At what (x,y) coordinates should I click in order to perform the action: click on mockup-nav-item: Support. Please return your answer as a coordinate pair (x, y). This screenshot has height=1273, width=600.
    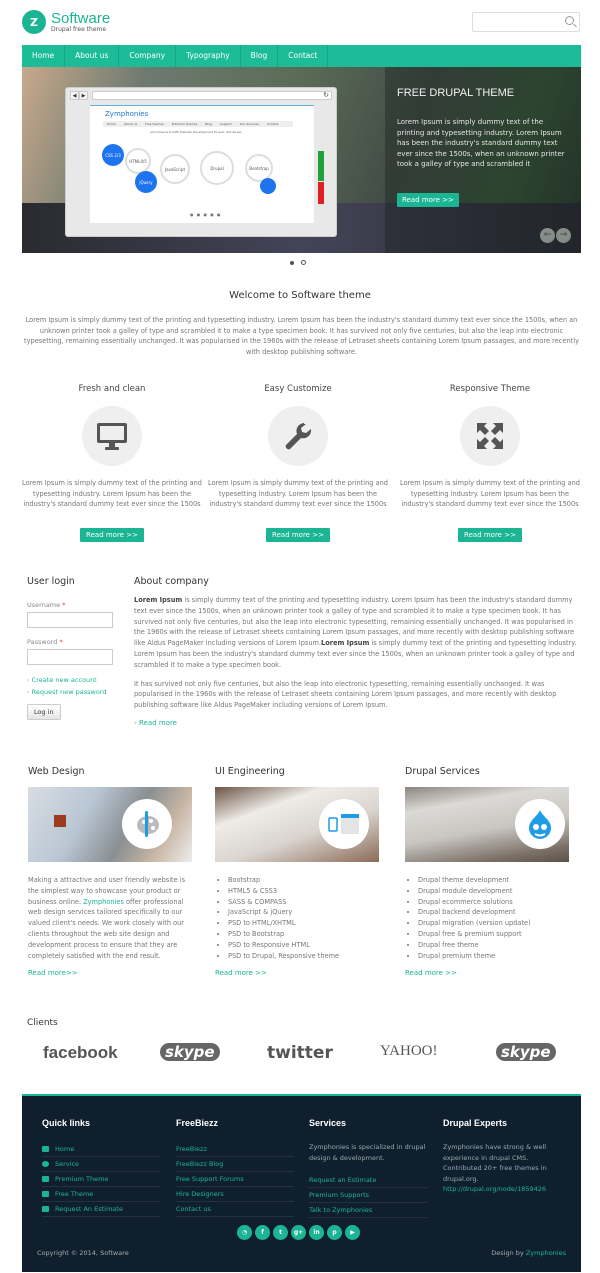
    Looking at the image, I should click on (225, 124).